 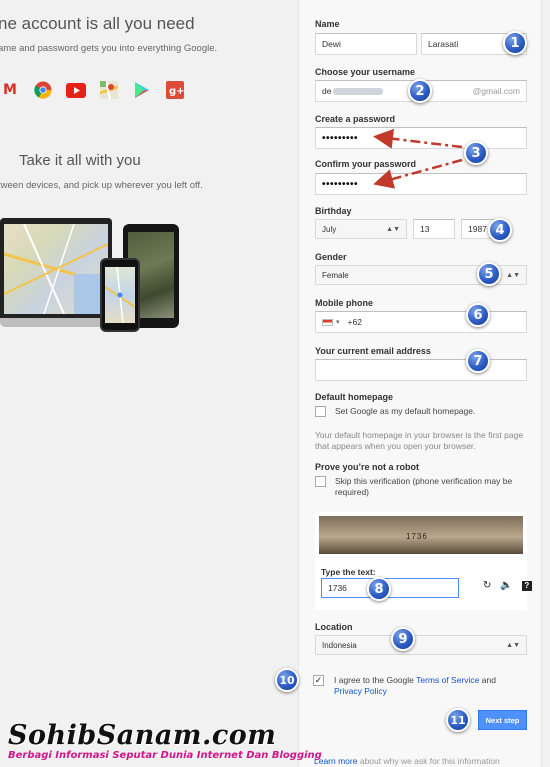 I want to click on gmail-icon: M, so click(x=10, y=90).